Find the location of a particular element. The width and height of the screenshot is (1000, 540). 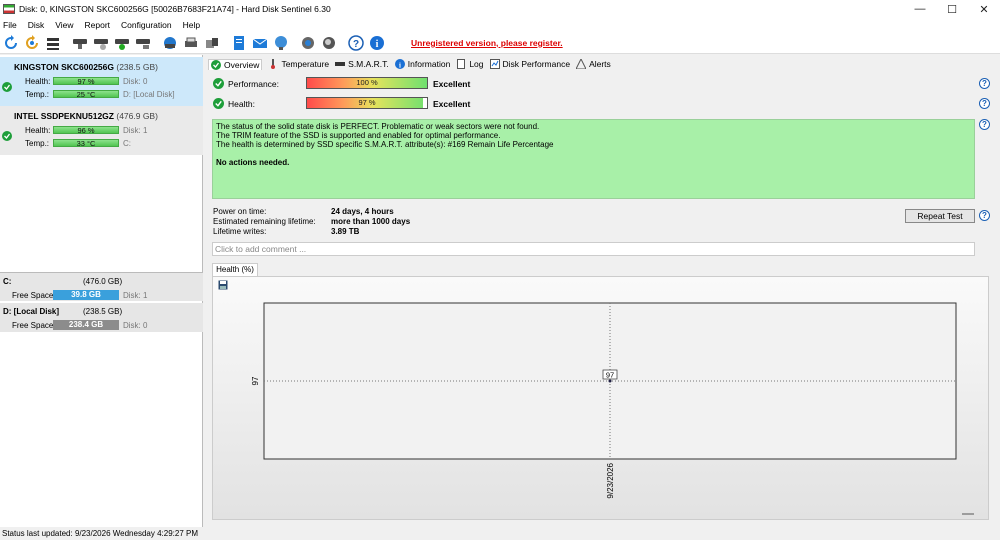

tab-disk-performance: Disk Performance is located at coordinates (530, 64).